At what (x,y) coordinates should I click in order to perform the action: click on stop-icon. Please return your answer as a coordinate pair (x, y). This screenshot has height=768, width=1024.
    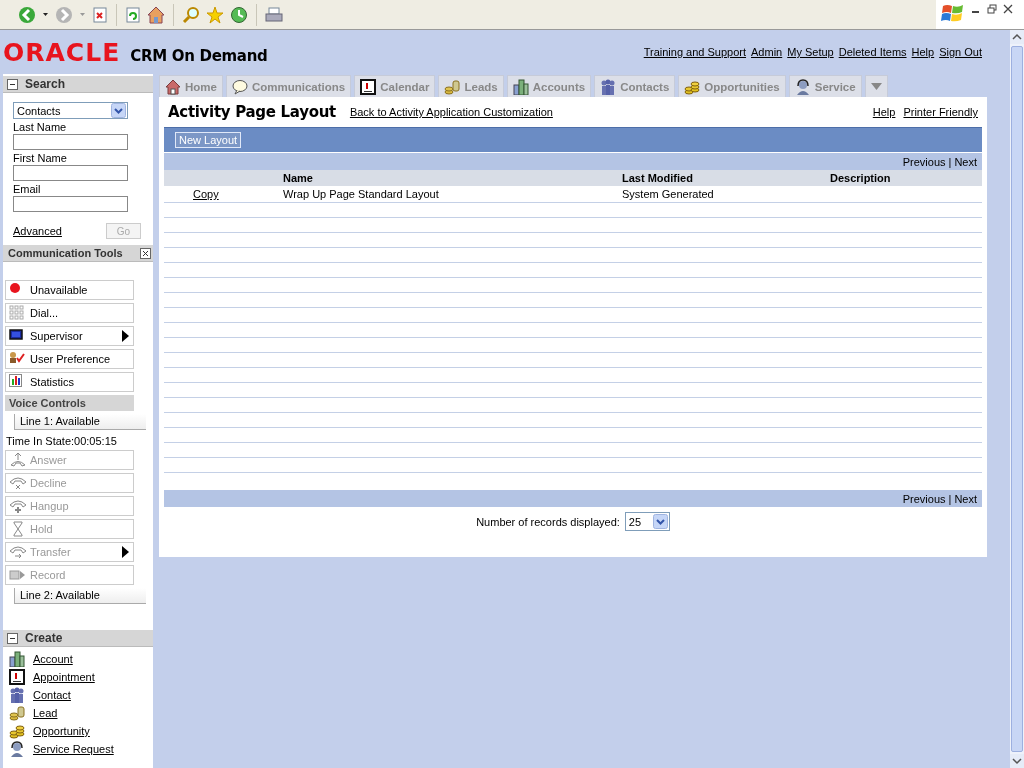
    Looking at the image, I should click on (100, 14).